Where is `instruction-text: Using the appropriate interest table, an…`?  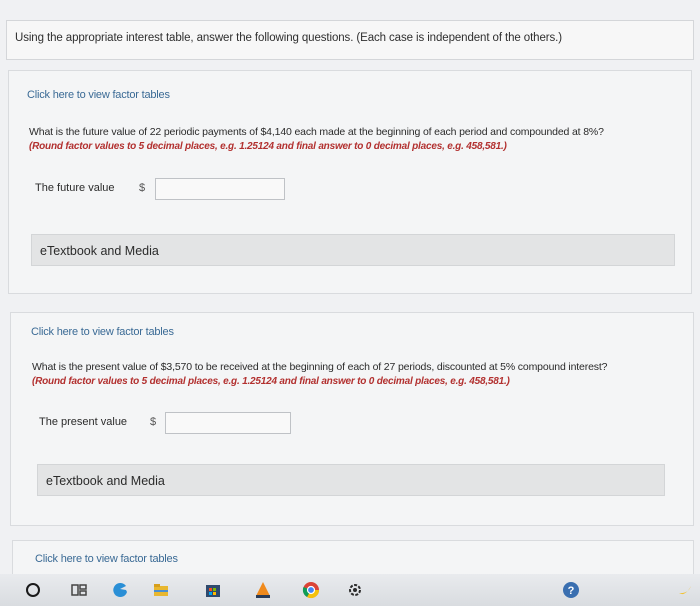 instruction-text: Using the appropriate interest table, an… is located at coordinates (288, 38).